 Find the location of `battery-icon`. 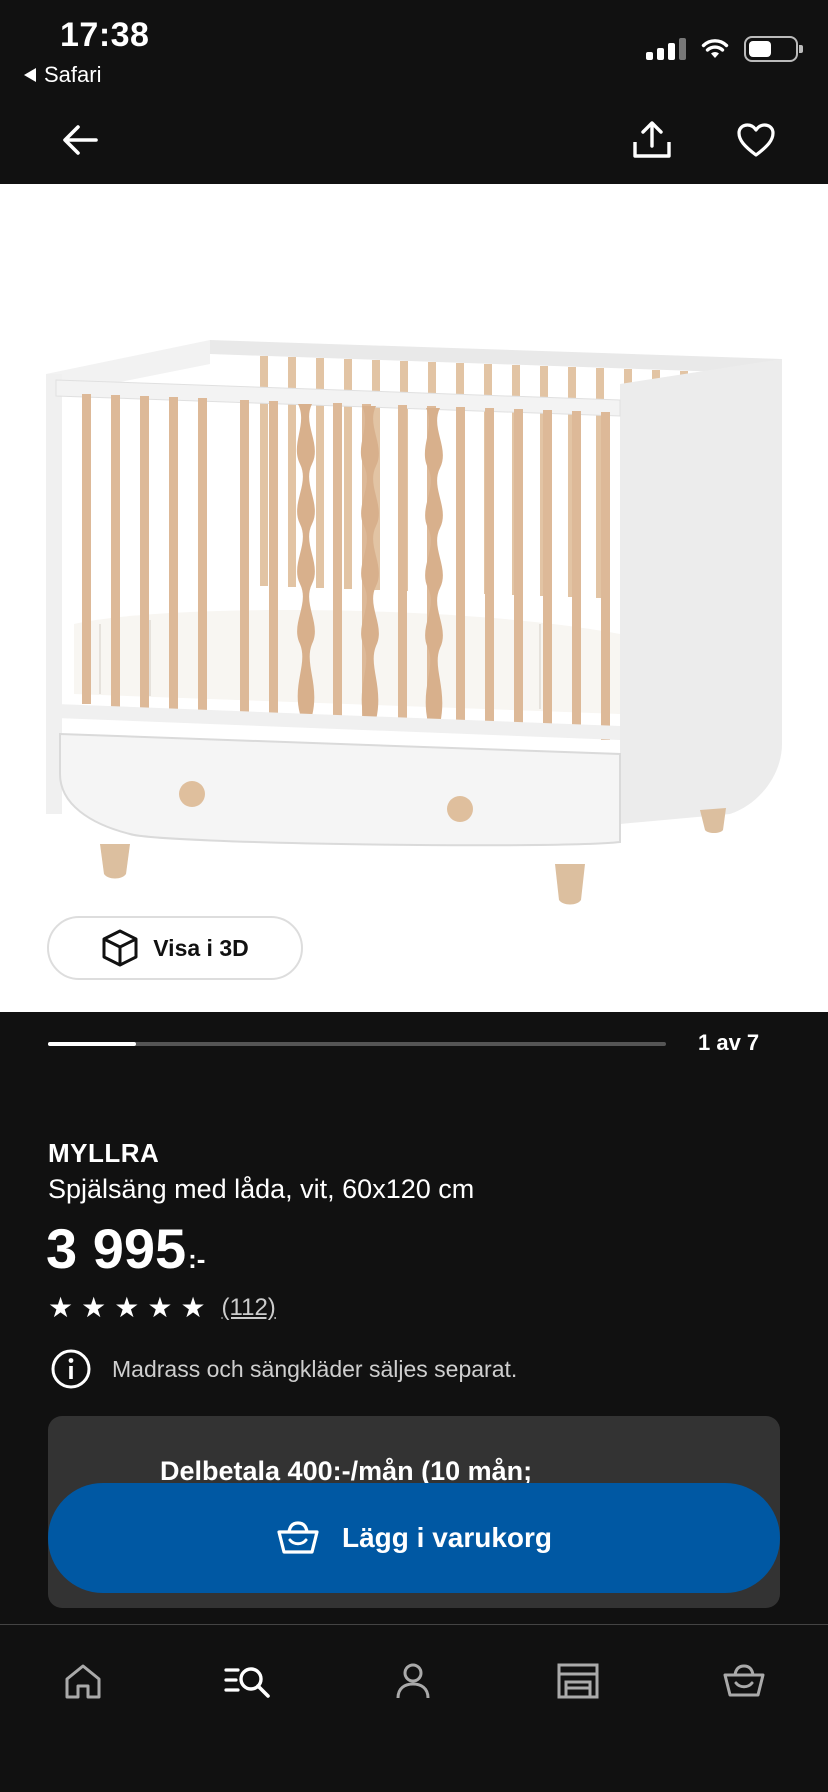

battery-icon is located at coordinates (773, 49).